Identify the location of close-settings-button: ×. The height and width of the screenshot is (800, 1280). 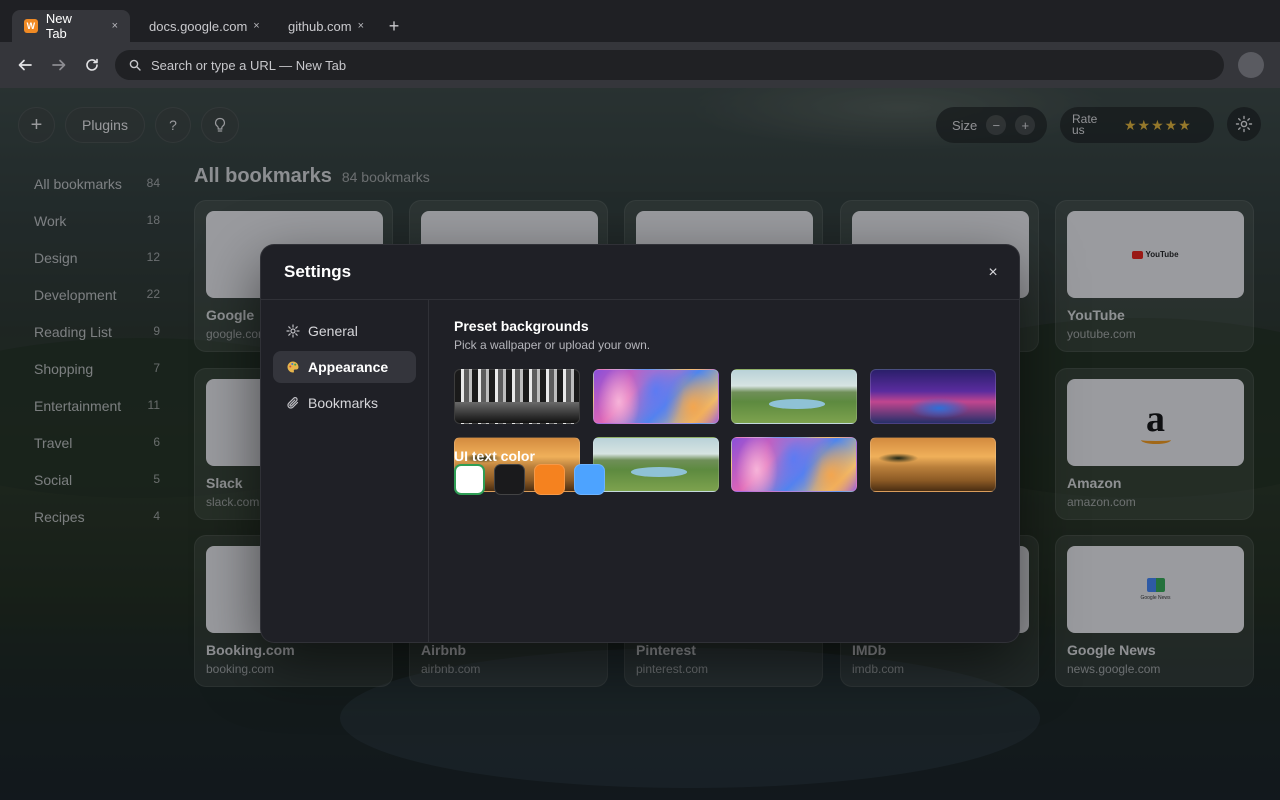
(993, 273).